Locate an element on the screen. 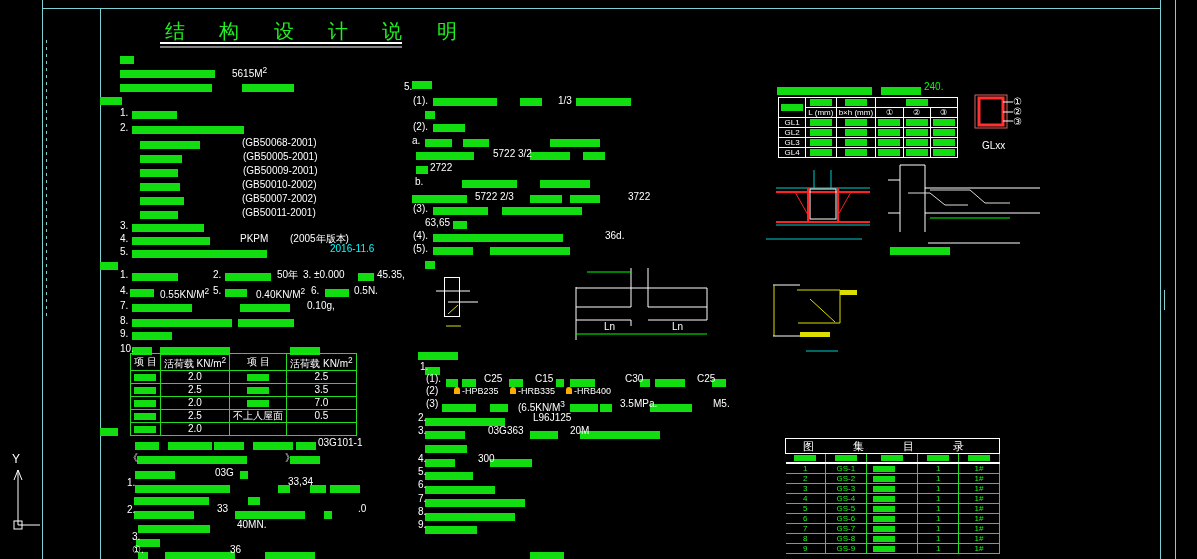 The height and width of the screenshot is (559, 1197). table-cell: 2.5 is located at coordinates (195, 416).